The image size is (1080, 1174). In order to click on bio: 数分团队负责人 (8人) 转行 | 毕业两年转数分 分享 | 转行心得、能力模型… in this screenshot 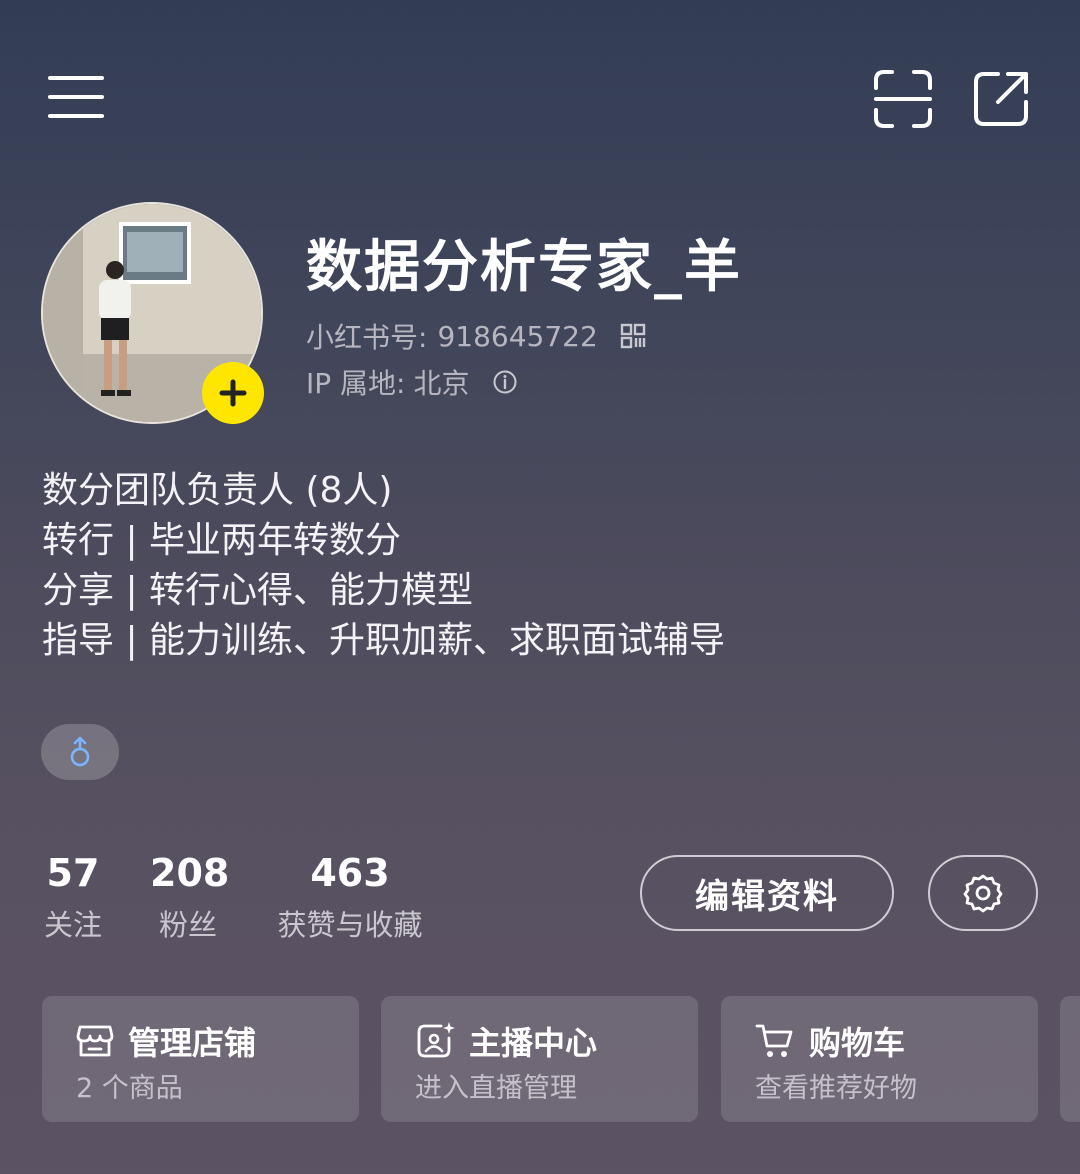, I will do `click(383, 566)`.